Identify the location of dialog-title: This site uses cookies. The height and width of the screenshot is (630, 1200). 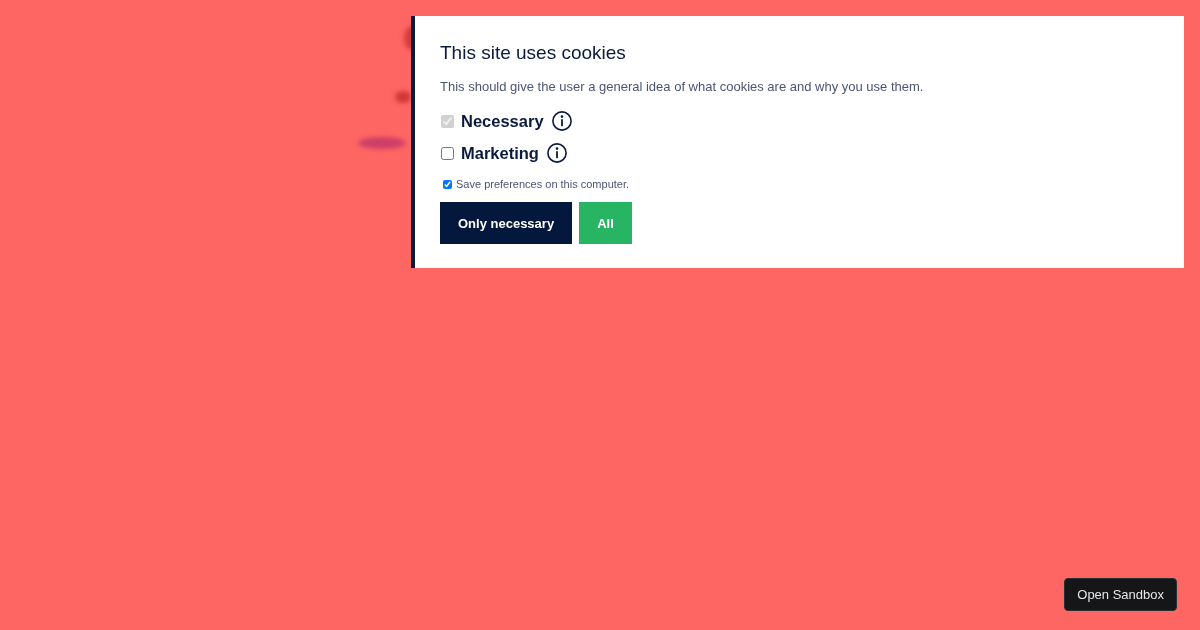
(533, 53).